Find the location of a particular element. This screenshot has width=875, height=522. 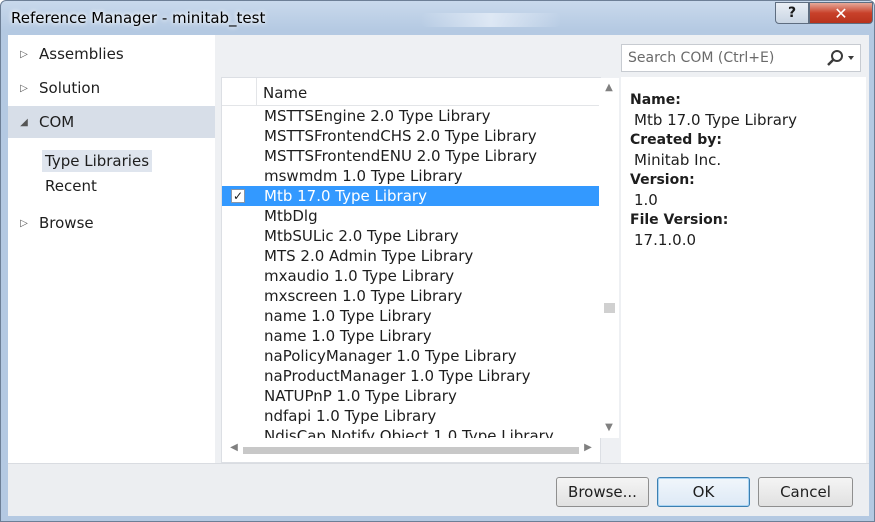

nav-subitem-recent: Recent is located at coordinates (71, 186).